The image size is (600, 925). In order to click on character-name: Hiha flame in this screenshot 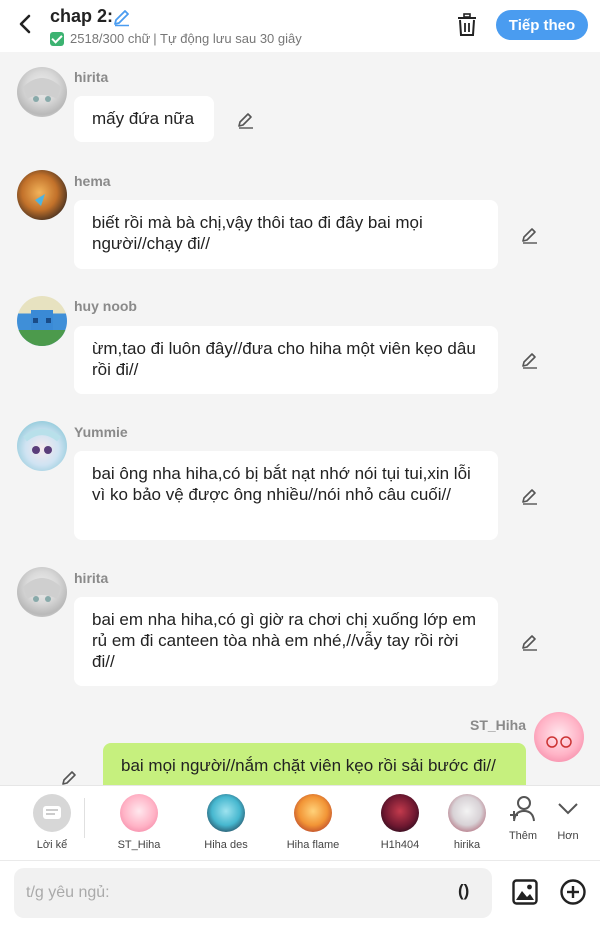, I will do `click(313, 845)`.